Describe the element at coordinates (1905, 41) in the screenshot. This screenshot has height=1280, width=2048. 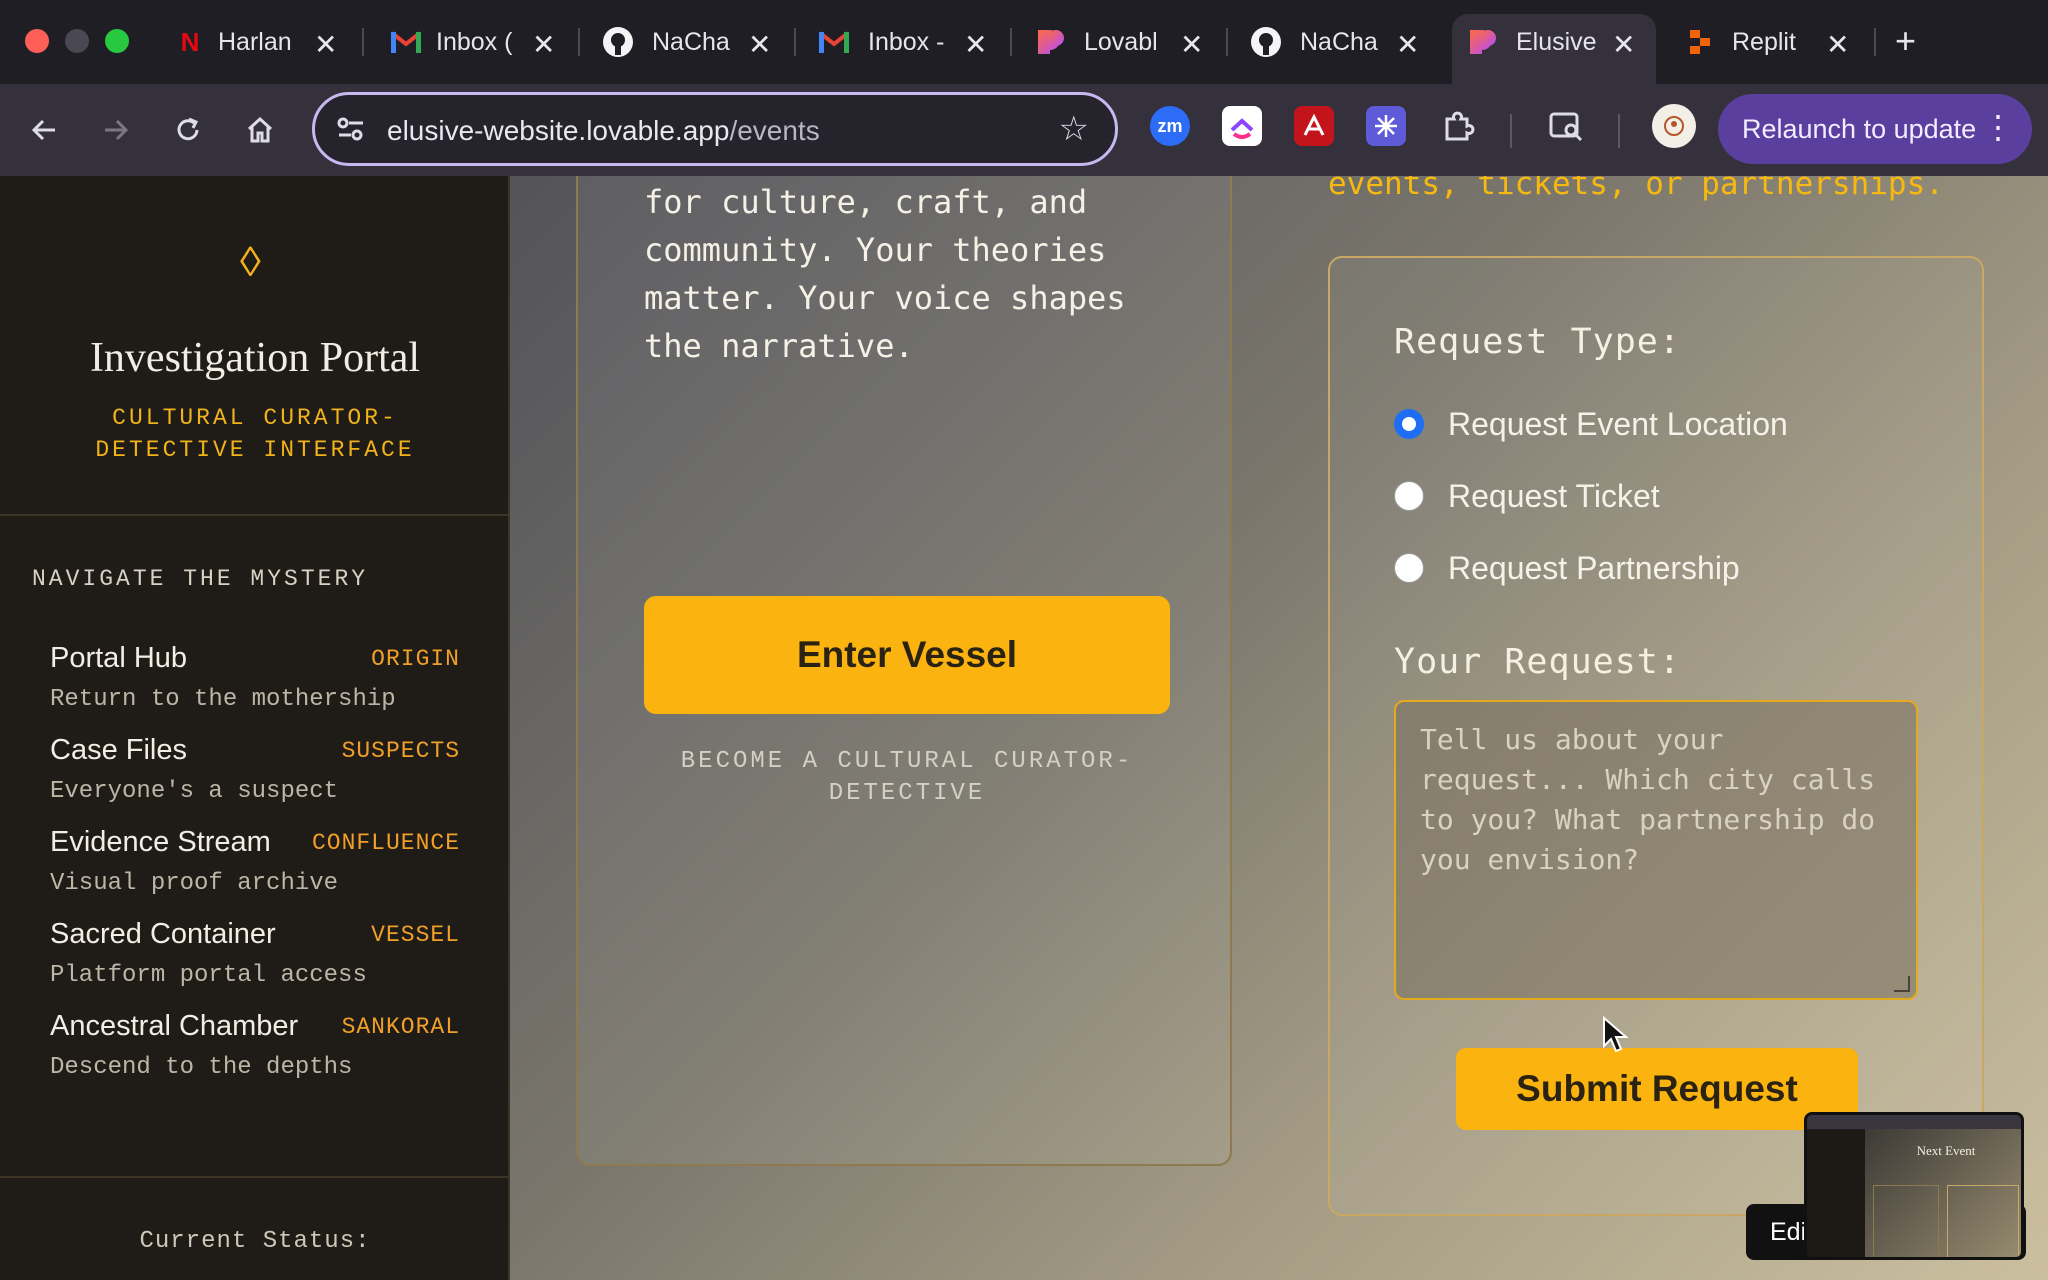
I see `new-tab-icon: +` at that location.